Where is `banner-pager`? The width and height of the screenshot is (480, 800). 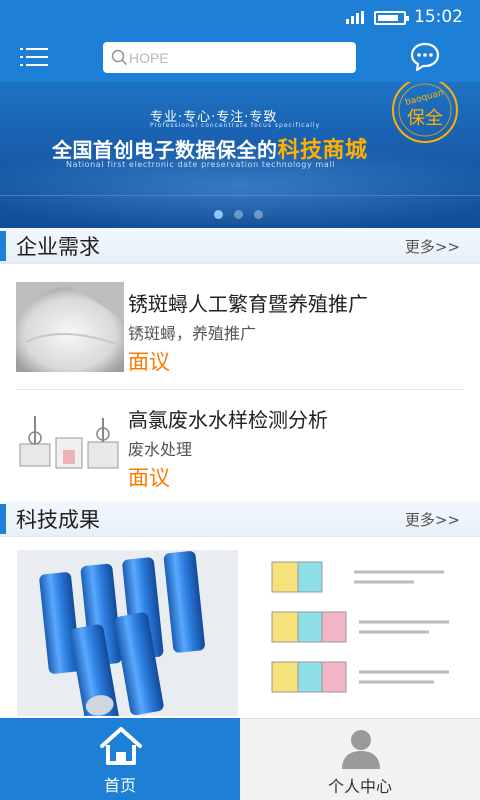
banner-pager is located at coordinates (240, 215).